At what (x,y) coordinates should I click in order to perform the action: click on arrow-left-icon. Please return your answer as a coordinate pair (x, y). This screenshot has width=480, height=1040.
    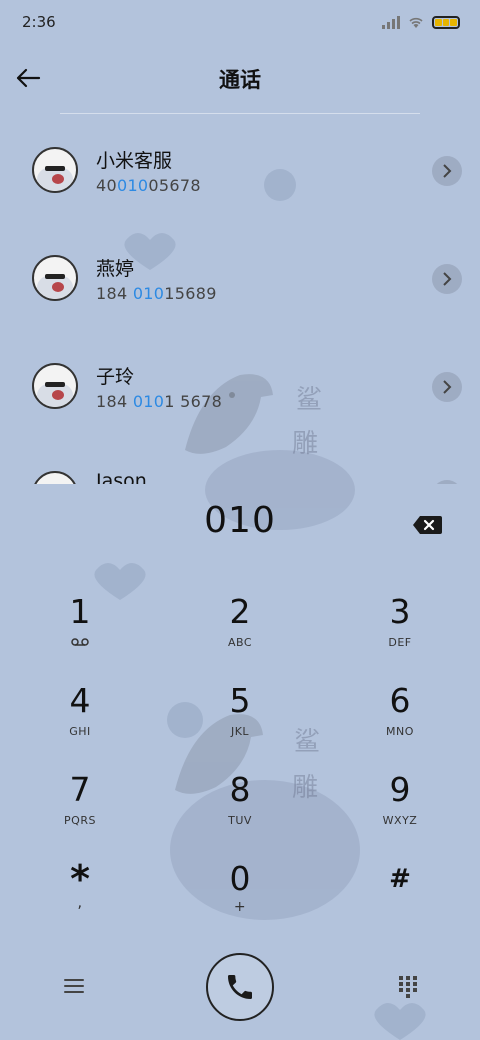
    Looking at the image, I should click on (28, 78).